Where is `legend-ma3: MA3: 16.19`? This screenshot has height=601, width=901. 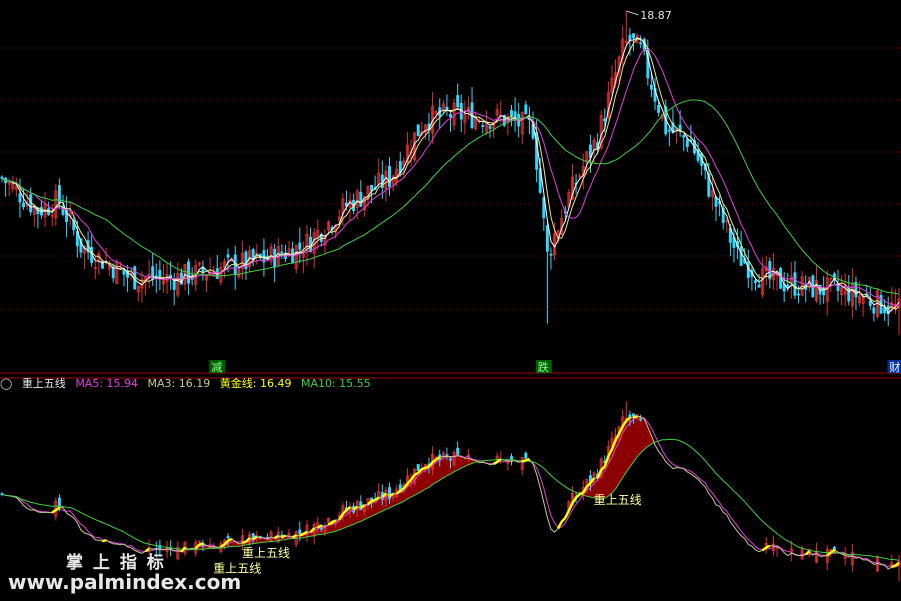 legend-ma3: MA3: 16.19 is located at coordinates (179, 383).